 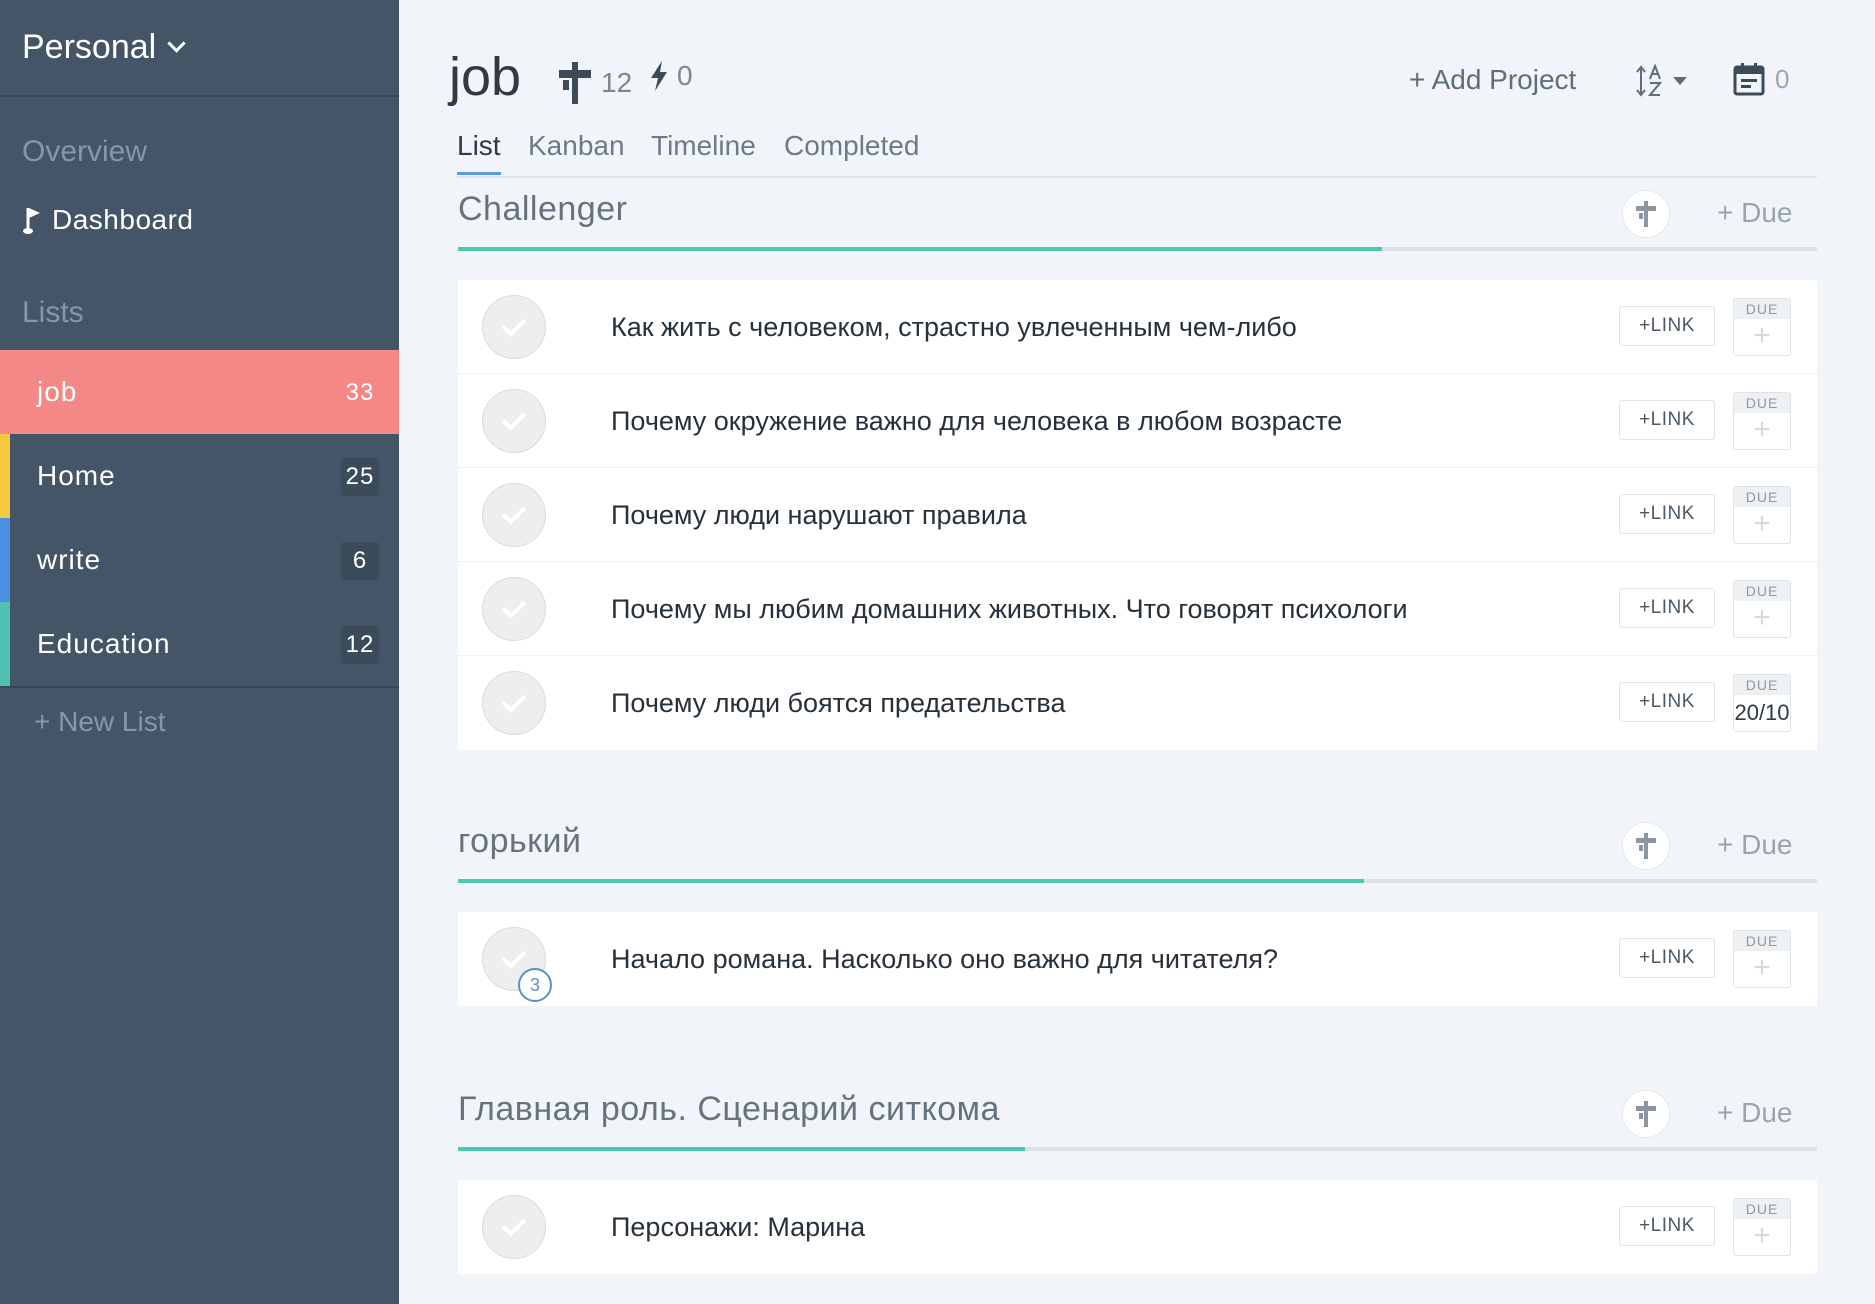 I want to click on lists-label: Lists, so click(x=53, y=312).